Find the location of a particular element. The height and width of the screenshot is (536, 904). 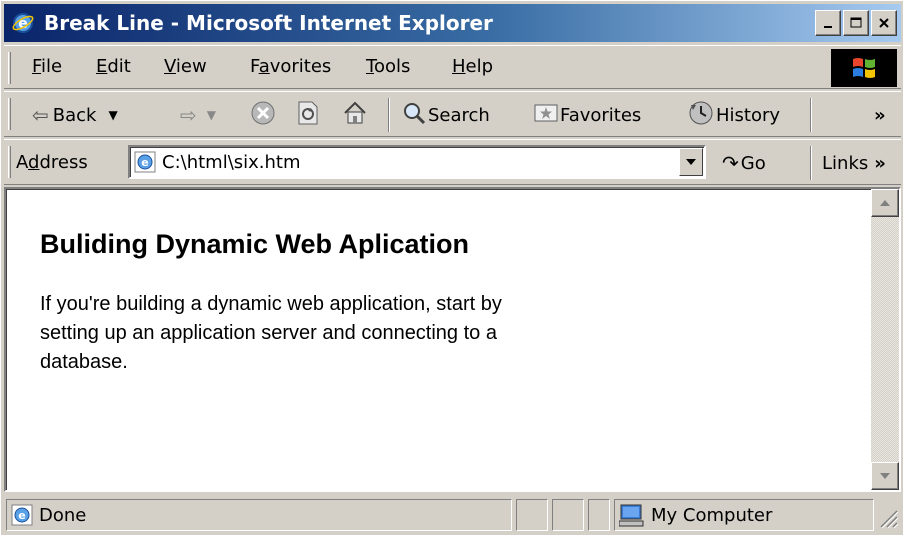

page-done-icon: e is located at coordinates (22, 515).